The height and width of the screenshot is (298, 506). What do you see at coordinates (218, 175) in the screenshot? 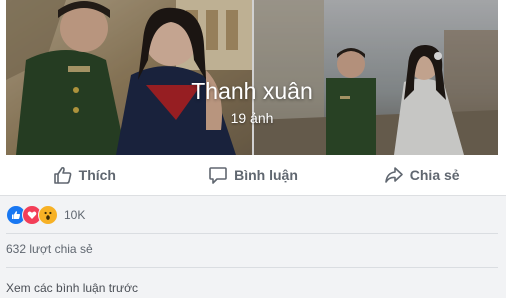
I see `speech-bubble-icon` at bounding box center [218, 175].